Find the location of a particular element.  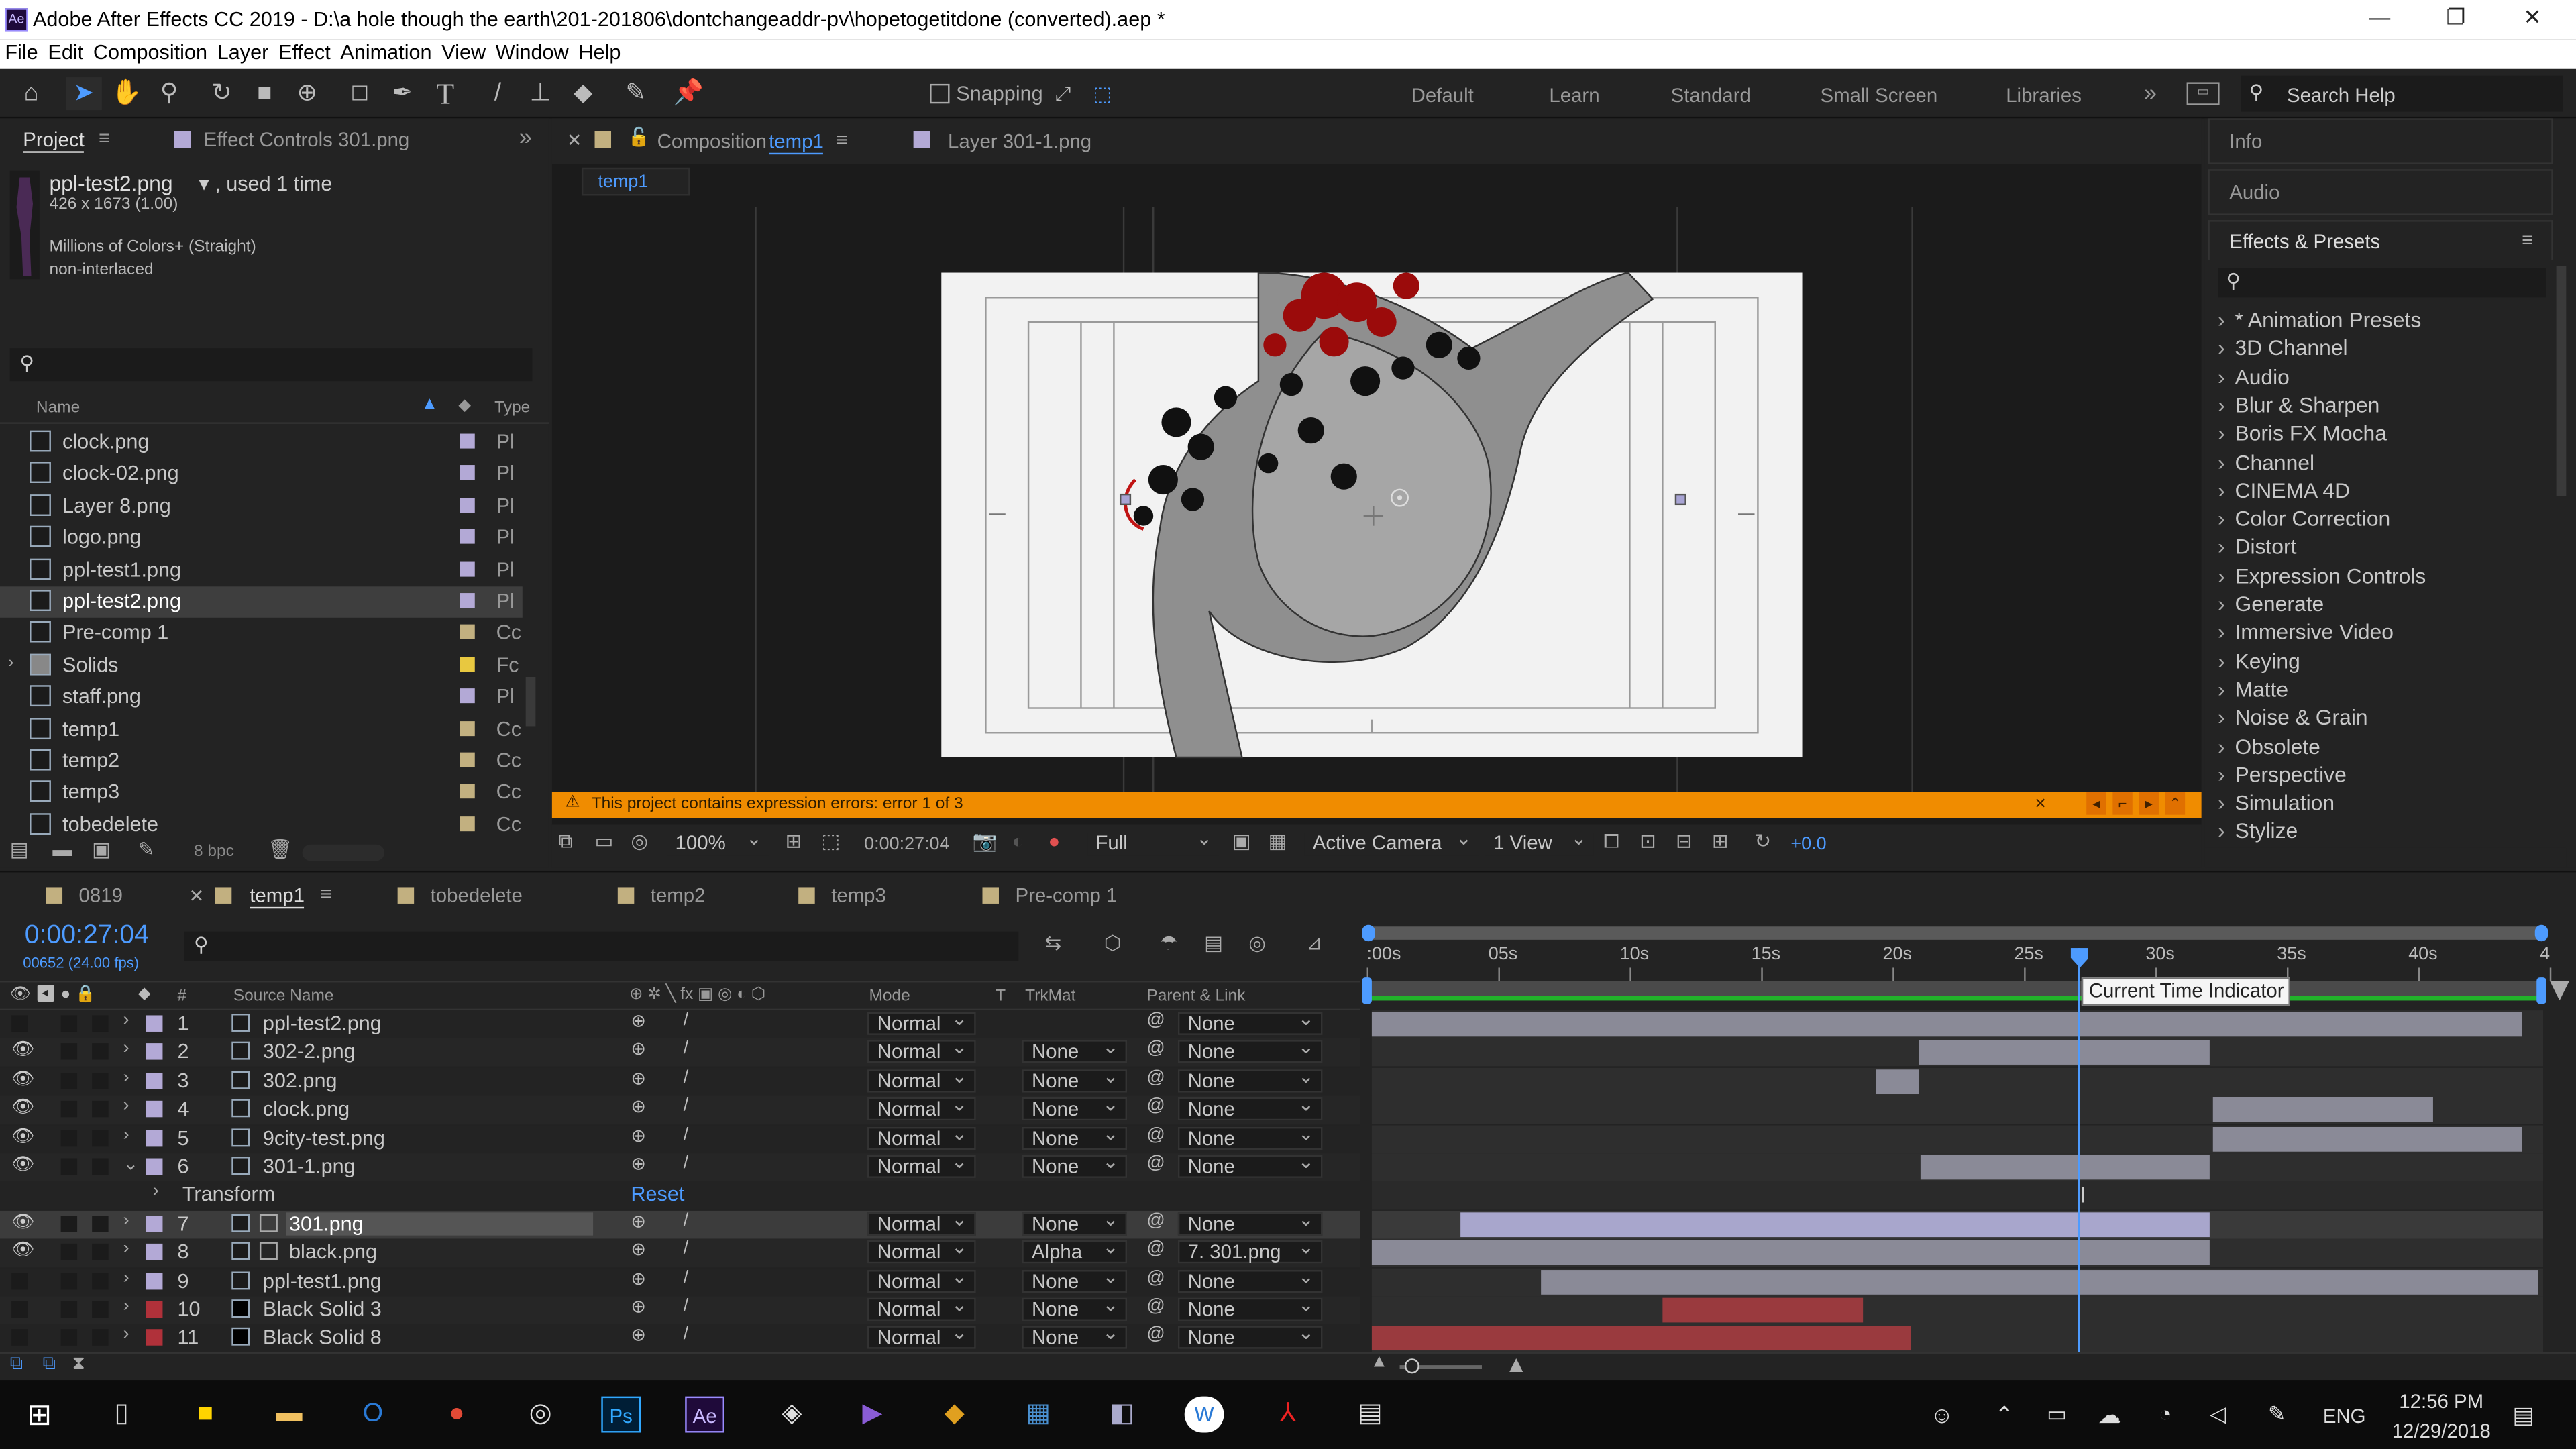

photoshop-icon: Ps is located at coordinates (621, 1414).